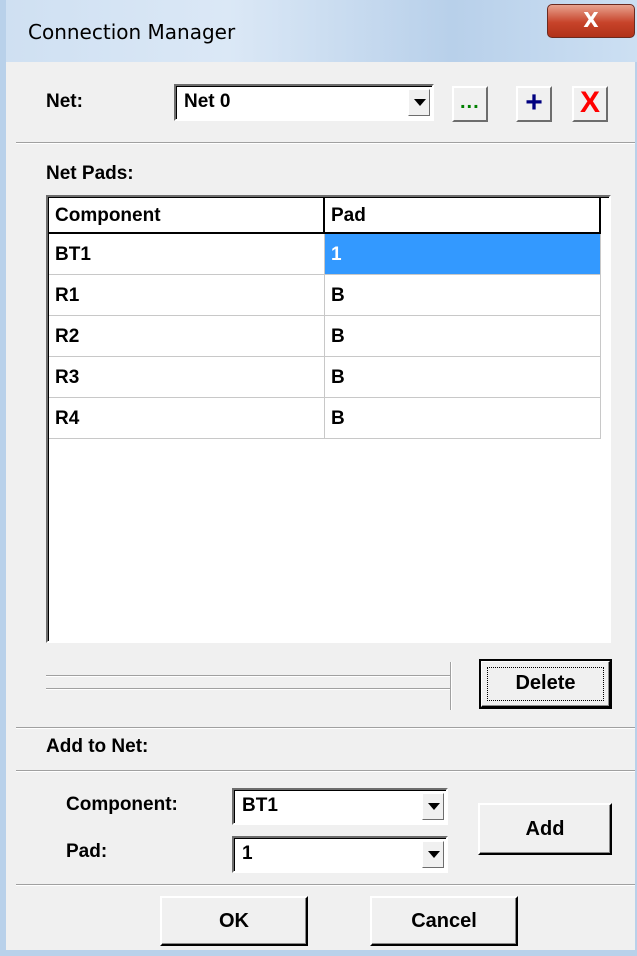 This screenshot has height=956, width=637. I want to click on component-select: BT1, so click(340, 806).